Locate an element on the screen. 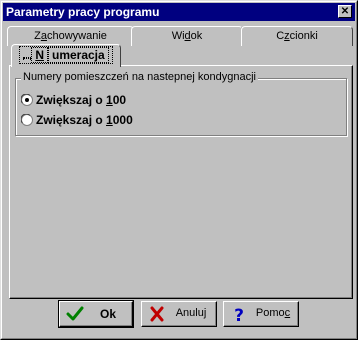 The image size is (358, 340). checkmark-icon is located at coordinates (75, 314).